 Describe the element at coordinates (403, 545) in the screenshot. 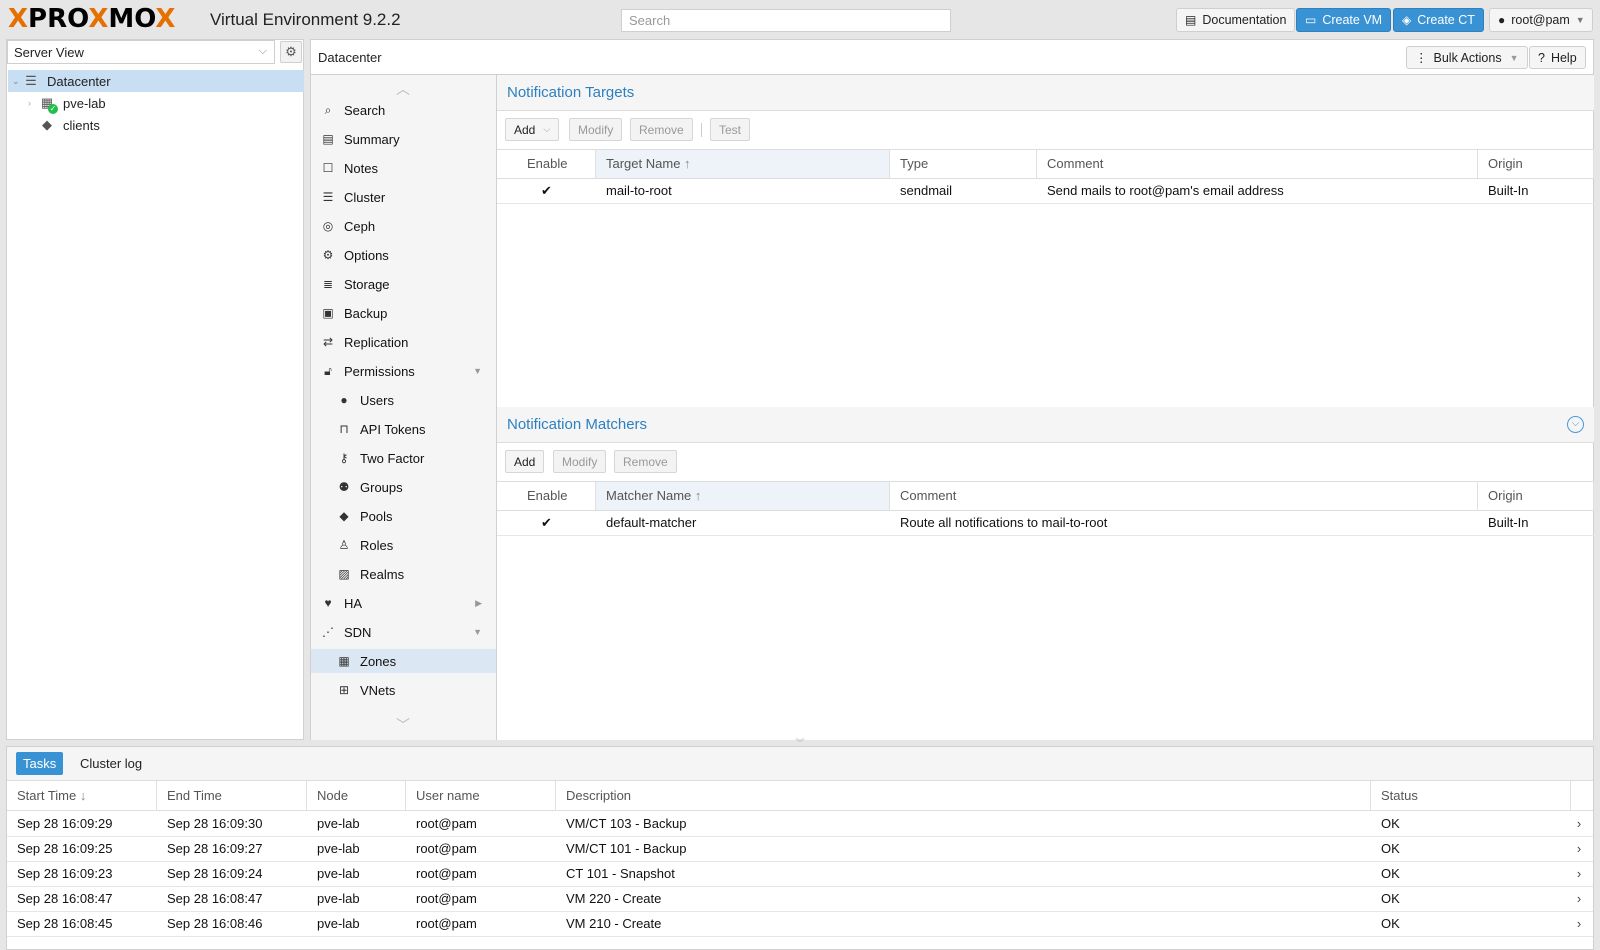

I see `menu-item-roles: ♙ Roles` at that location.